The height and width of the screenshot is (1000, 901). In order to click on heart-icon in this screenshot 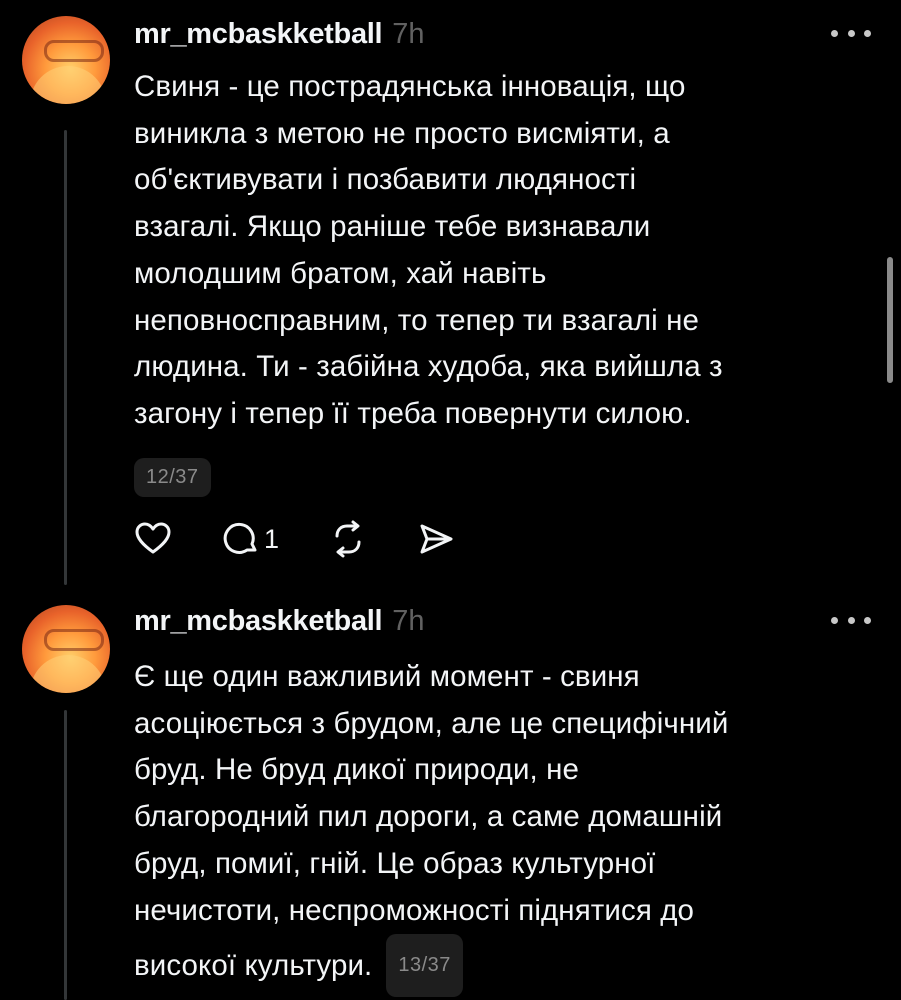, I will do `click(153, 538)`.